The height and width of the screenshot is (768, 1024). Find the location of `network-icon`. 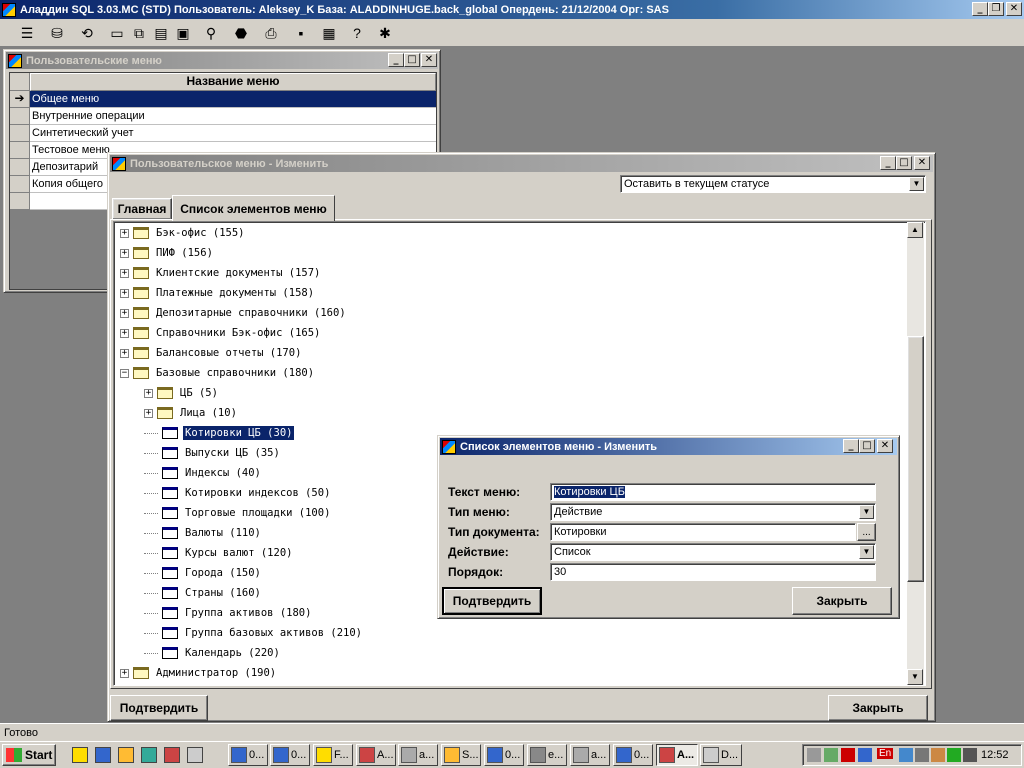

network-icon is located at coordinates (831, 755).